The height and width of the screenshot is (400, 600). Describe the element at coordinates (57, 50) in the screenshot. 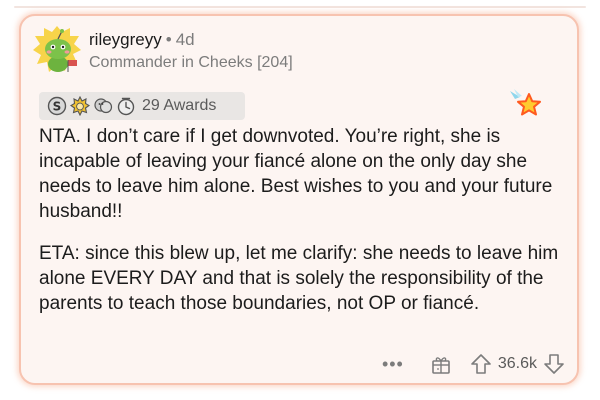

I see `avatar` at that location.